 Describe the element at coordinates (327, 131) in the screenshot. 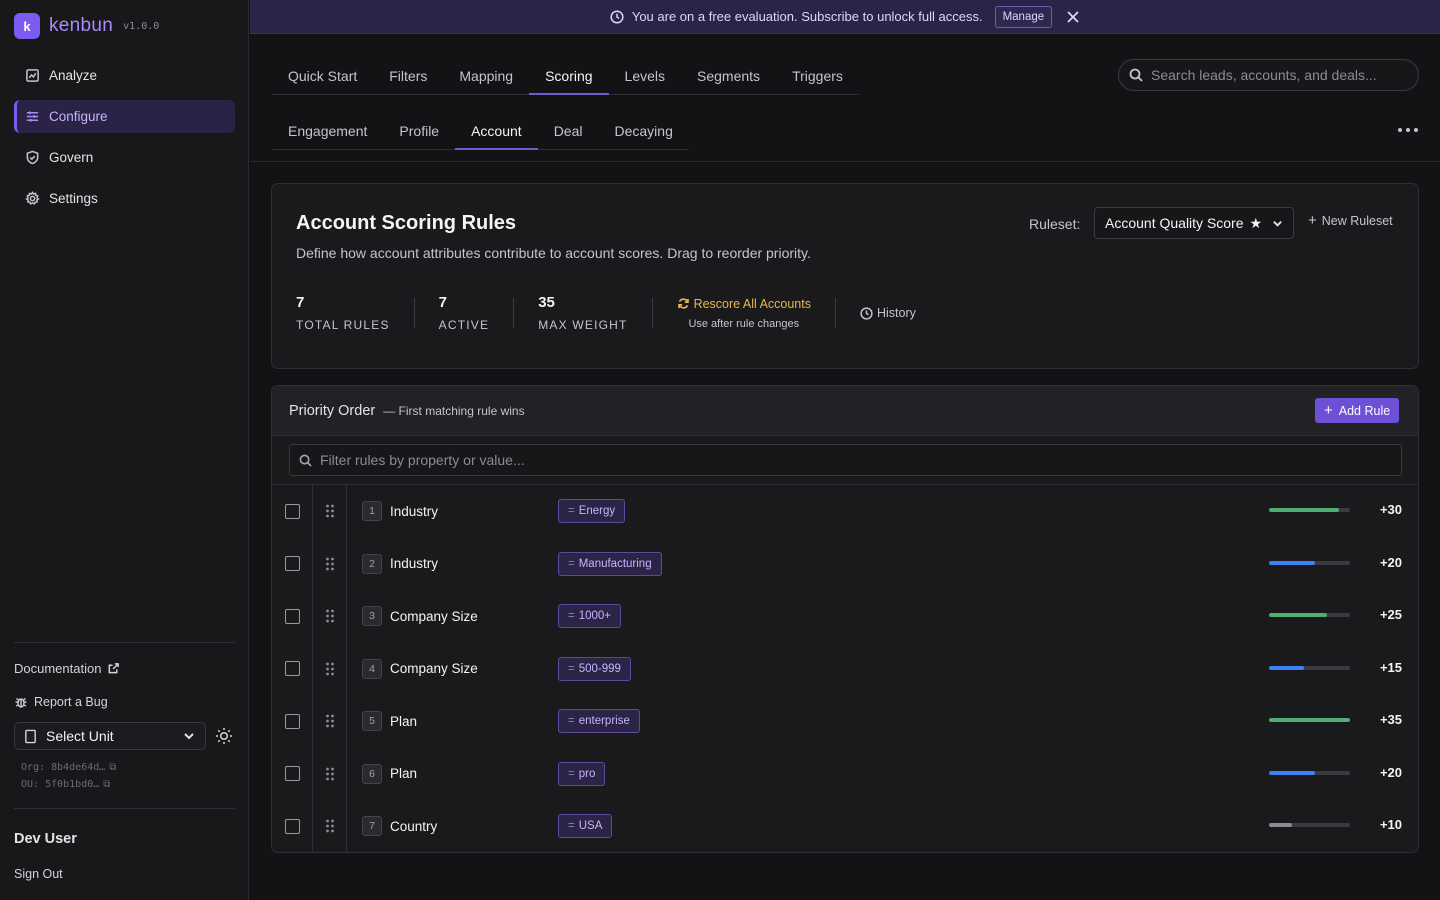

I see `subtab-engagement: Engagement` at that location.